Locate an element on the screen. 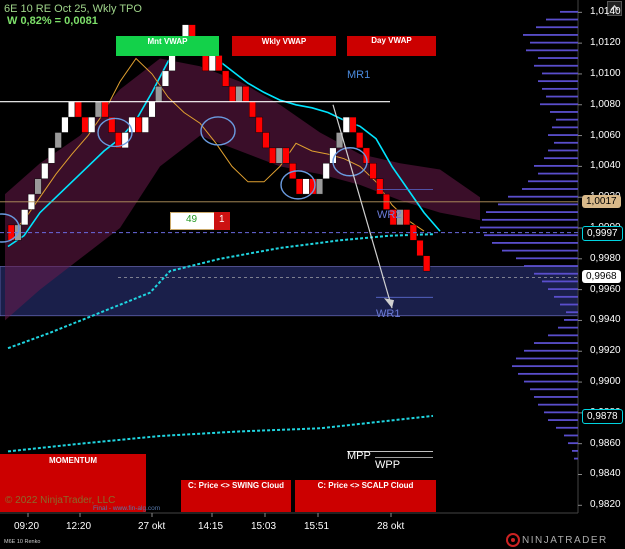  y-tick-label: 1,0120 is located at coordinates (605, 43).